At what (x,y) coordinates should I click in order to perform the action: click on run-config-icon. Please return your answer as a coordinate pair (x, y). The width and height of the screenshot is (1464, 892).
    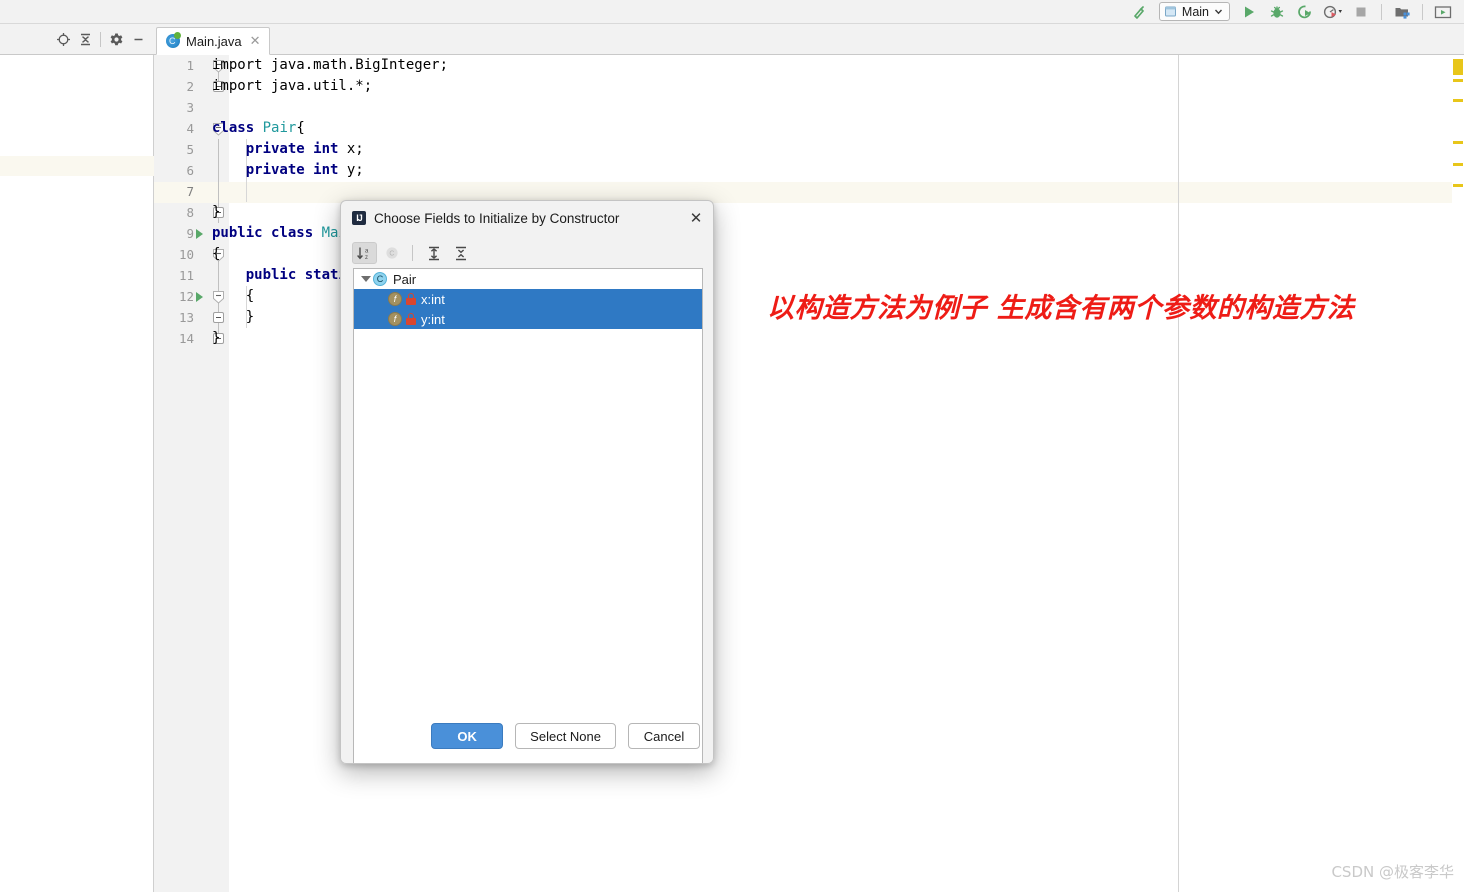
    Looking at the image, I should click on (1170, 11).